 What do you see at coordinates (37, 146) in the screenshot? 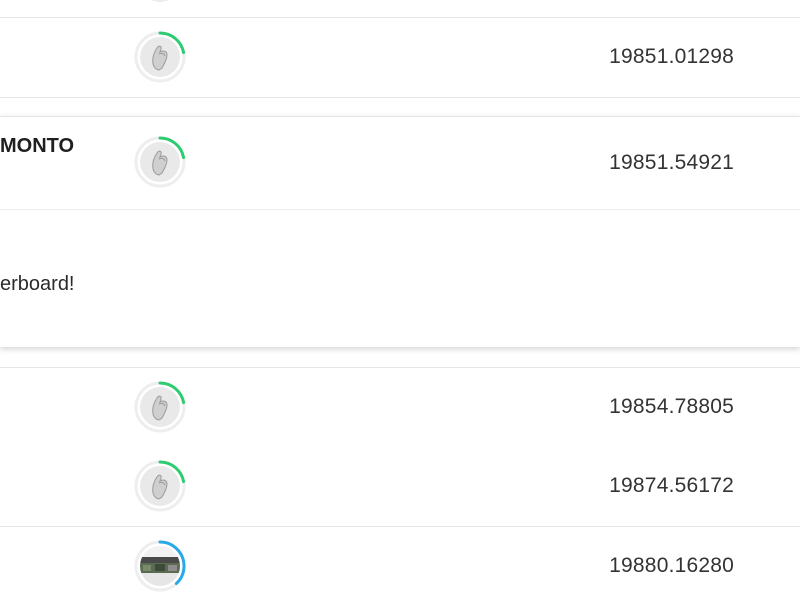
I see `username: MONTO` at bounding box center [37, 146].